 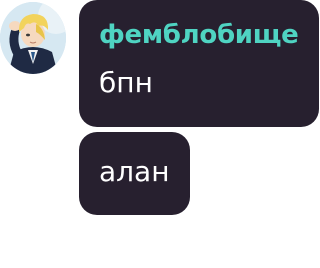 I want to click on message-text: алан, so click(x=134, y=171).